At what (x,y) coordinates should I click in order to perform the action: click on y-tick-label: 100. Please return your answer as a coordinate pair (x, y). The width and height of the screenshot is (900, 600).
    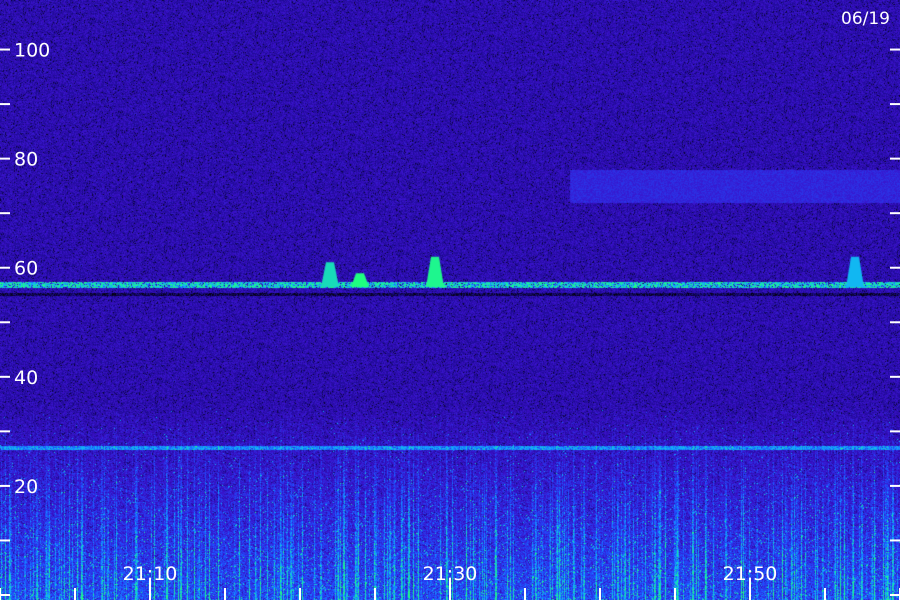
    Looking at the image, I should click on (32, 51).